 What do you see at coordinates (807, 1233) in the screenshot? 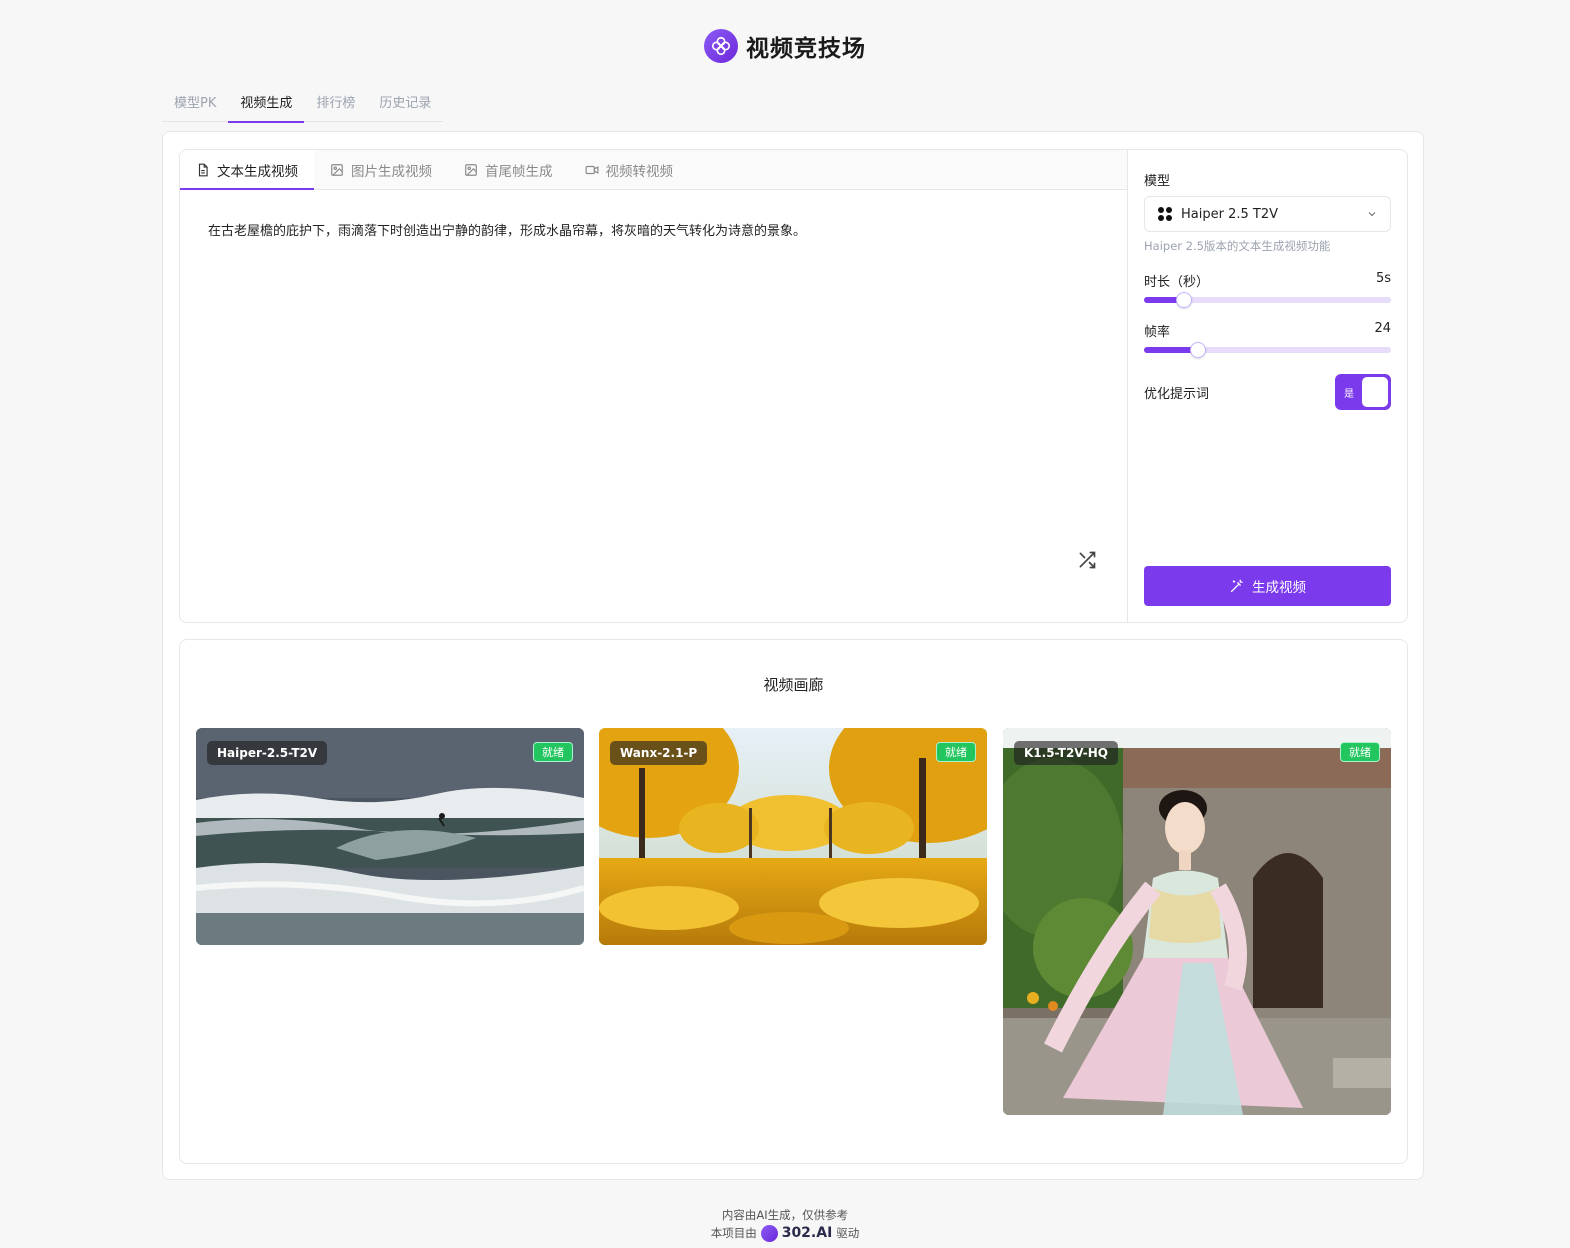
I see `brand-link: 302.AI` at bounding box center [807, 1233].